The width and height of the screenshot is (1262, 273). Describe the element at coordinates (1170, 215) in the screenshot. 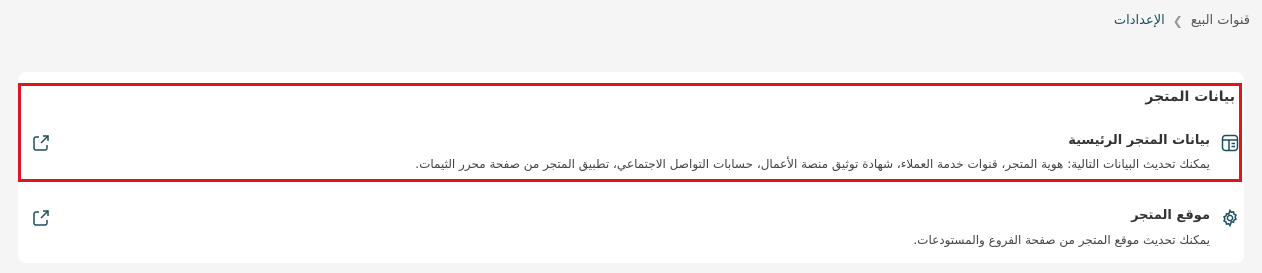

I see `row-title: موقع المتجر` at that location.